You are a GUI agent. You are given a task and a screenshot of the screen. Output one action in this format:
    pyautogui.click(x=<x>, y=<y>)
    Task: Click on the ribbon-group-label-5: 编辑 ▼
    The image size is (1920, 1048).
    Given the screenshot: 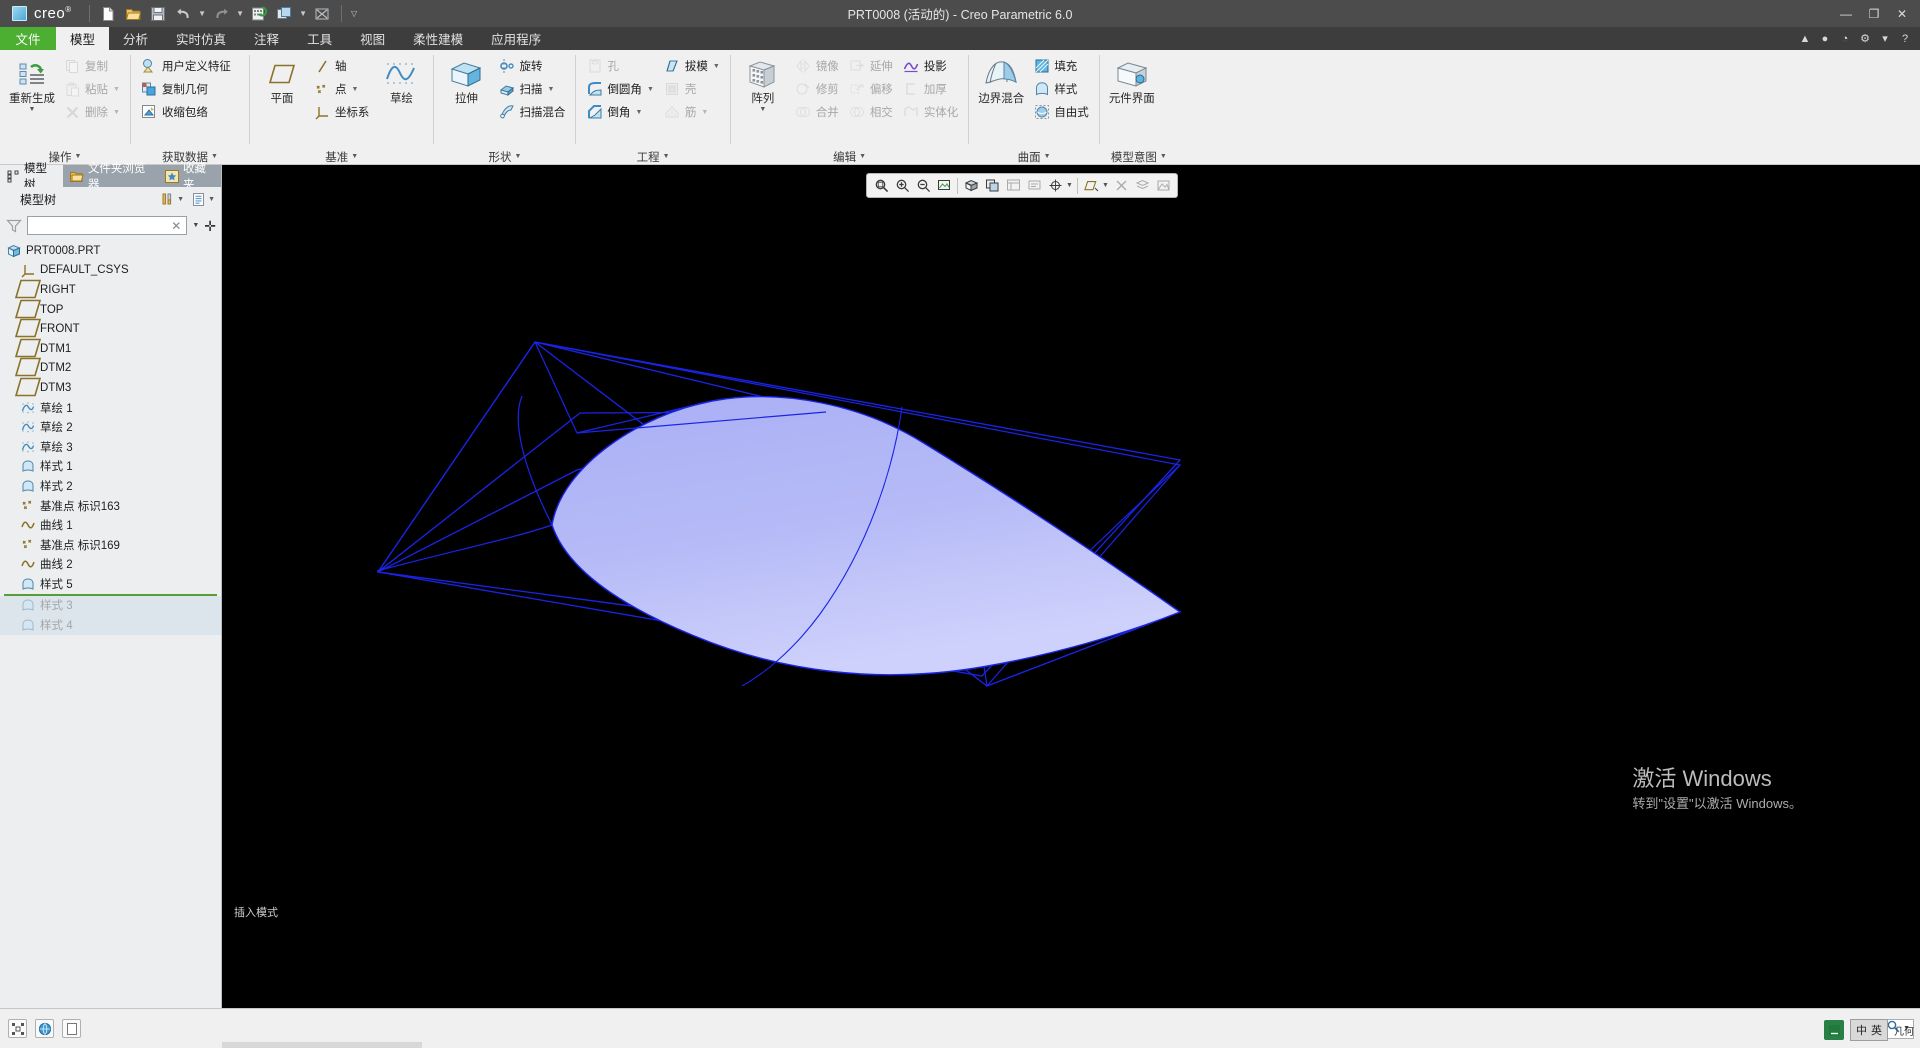 What is the action you would take?
    pyautogui.click(x=850, y=156)
    